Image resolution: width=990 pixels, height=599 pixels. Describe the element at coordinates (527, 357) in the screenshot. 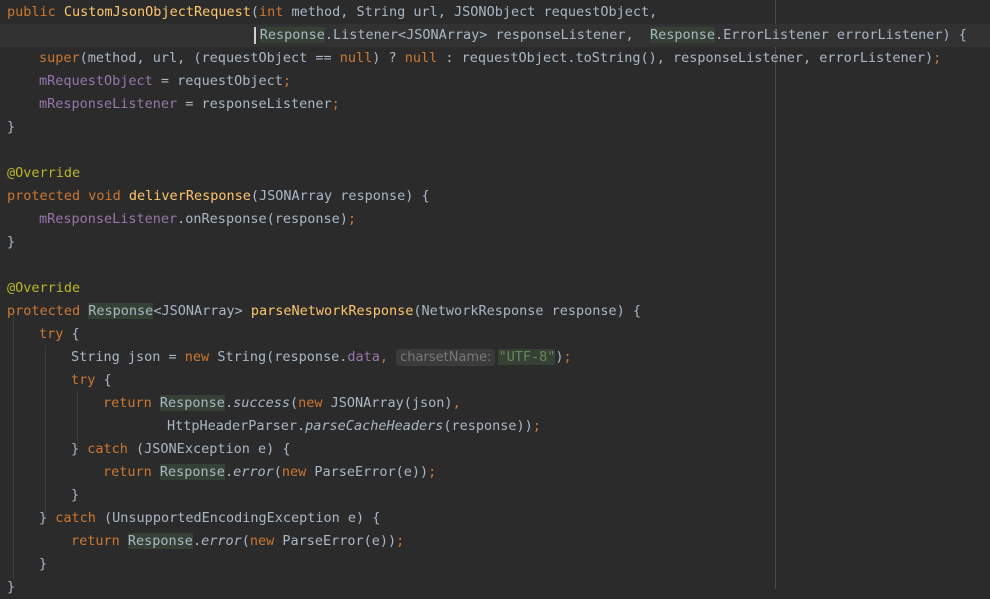

I see `code-token: "UTF-8"` at that location.